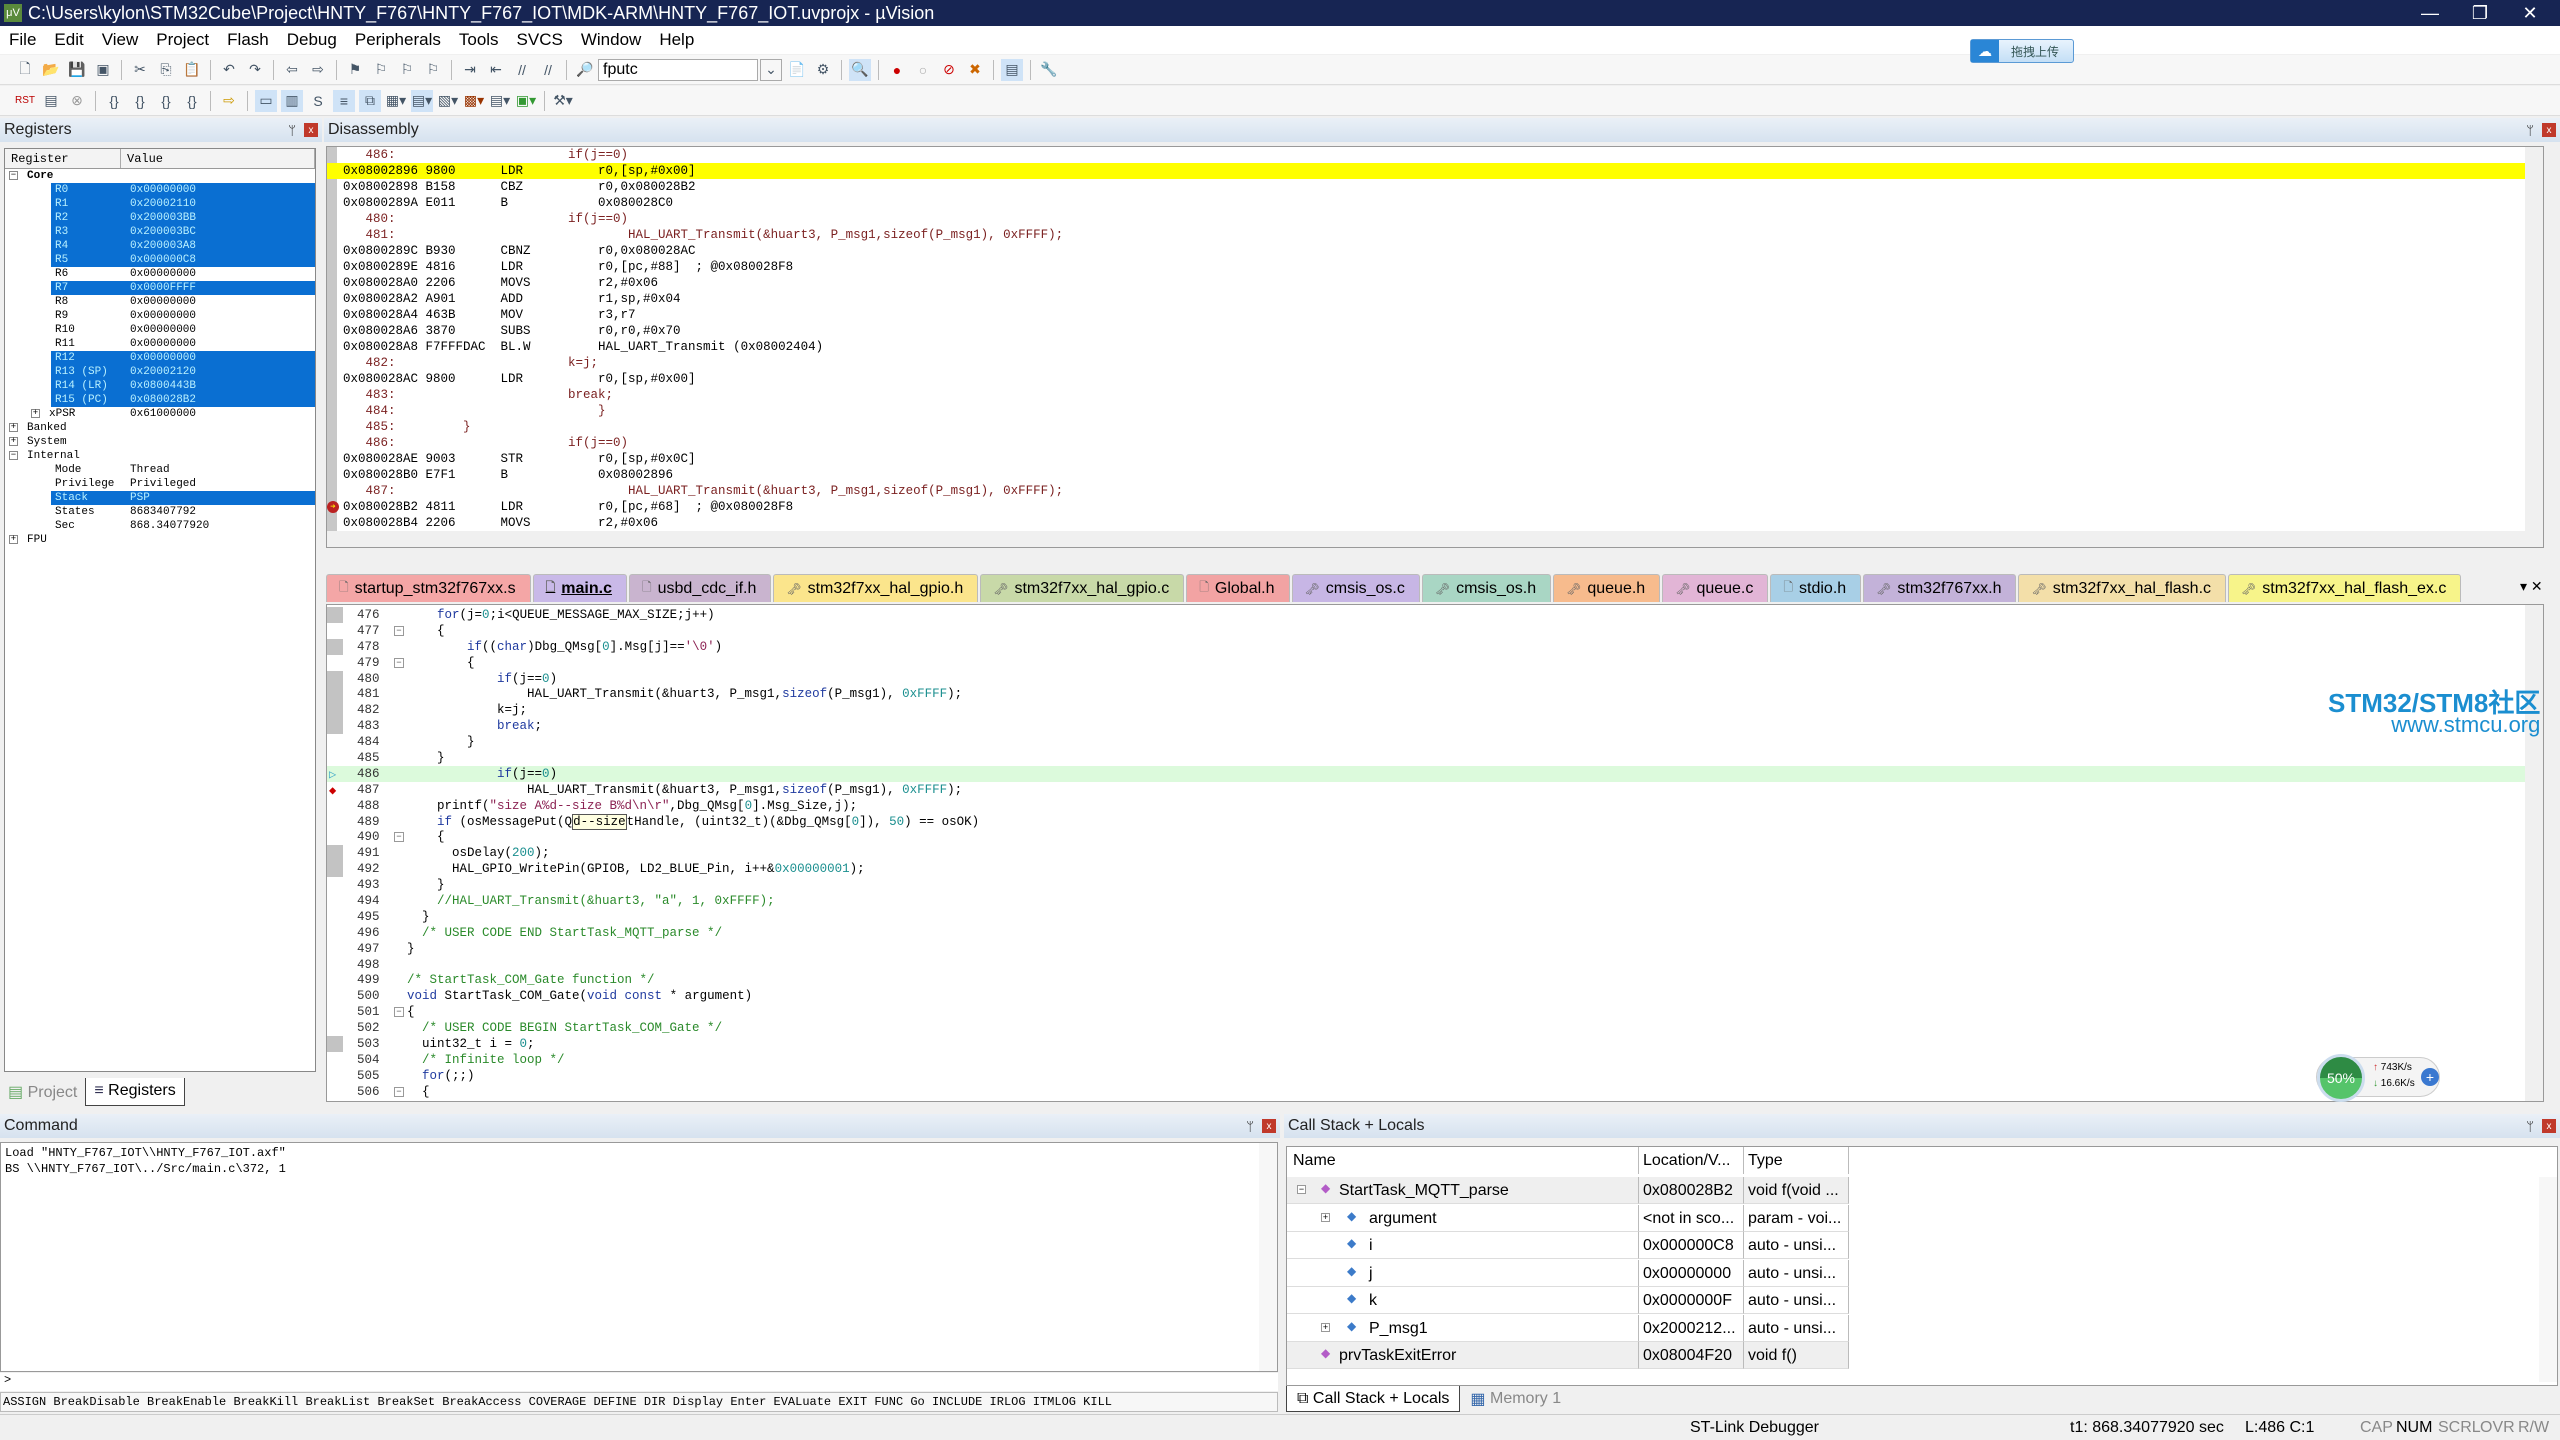 The image size is (2560, 1440). I want to click on code-line: 478 if((char)Dbg_QMsg[0].Msg[j]=='\0'), so click(1435, 646).